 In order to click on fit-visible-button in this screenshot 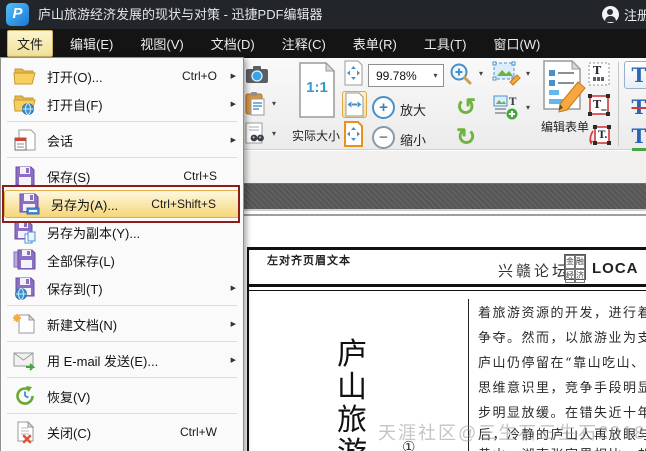, I will do `click(354, 134)`.